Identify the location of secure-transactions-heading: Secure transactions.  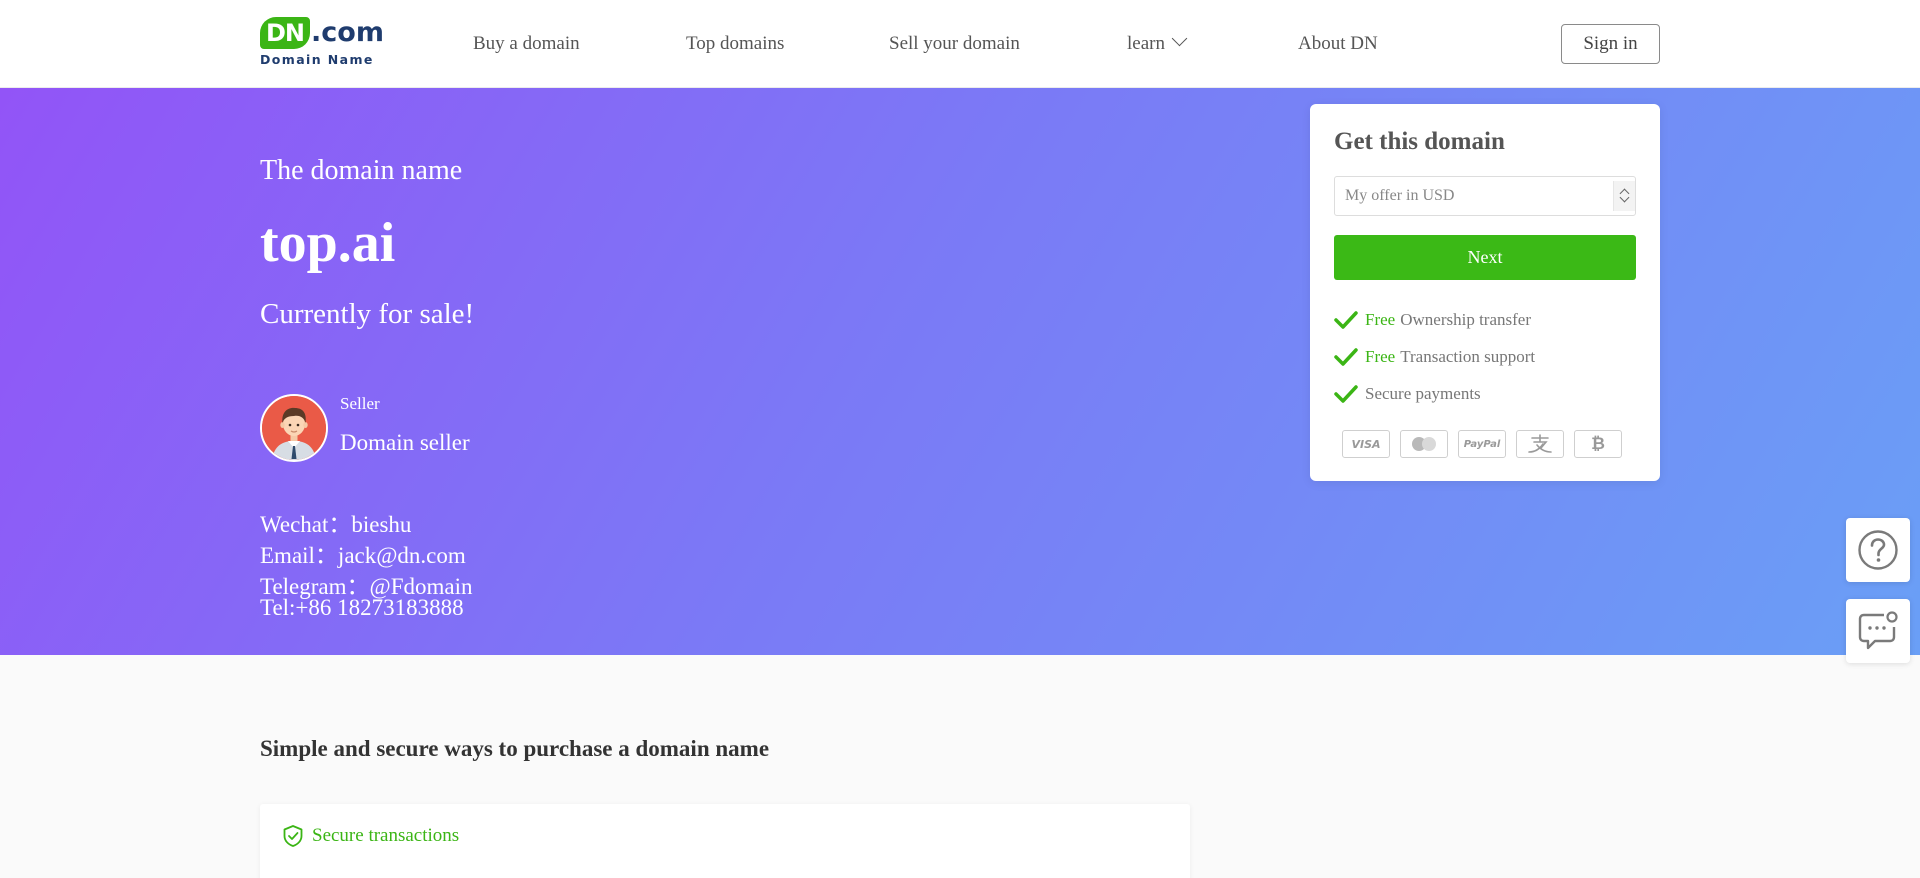
(370, 836).